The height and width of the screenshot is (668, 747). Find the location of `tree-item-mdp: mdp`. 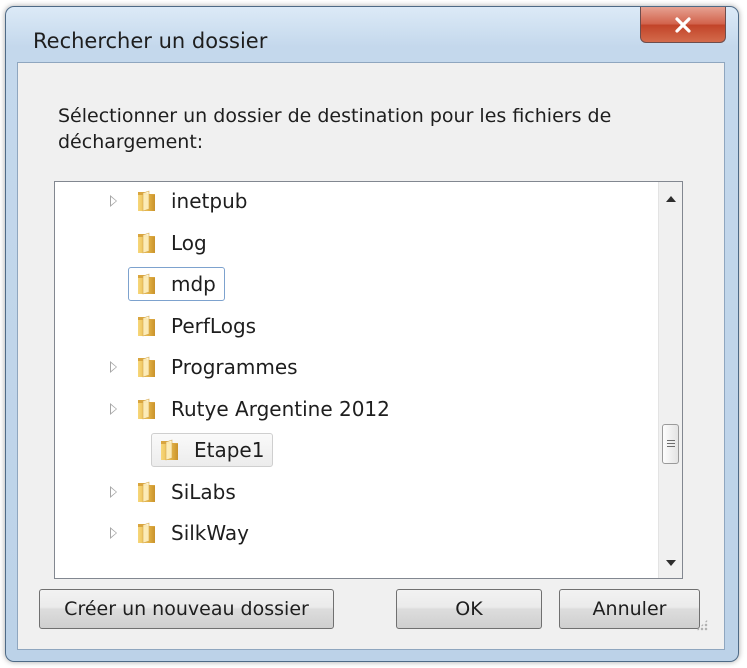

tree-item-mdp: mdp is located at coordinates (355, 284).